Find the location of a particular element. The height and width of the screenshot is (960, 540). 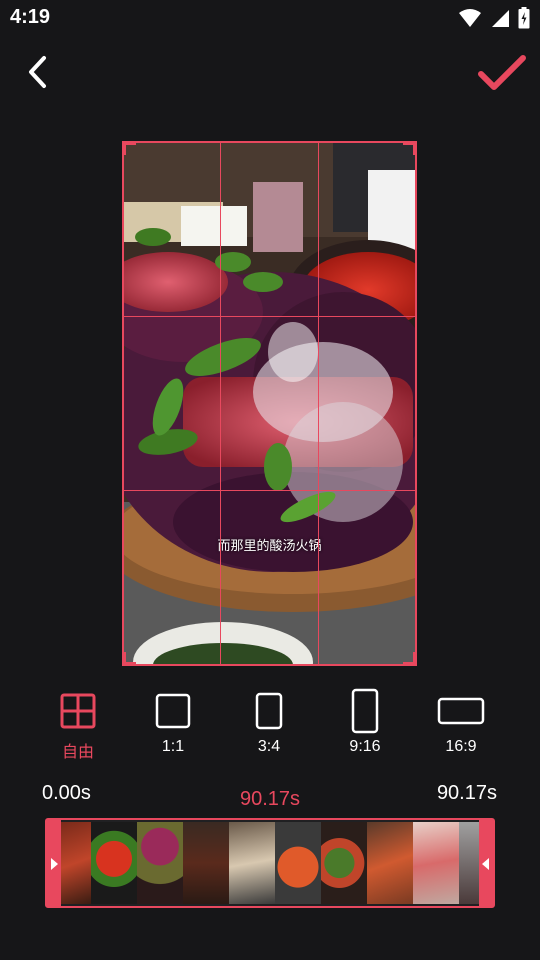

trim-arrow-left-icon is located at coordinates (485, 864).